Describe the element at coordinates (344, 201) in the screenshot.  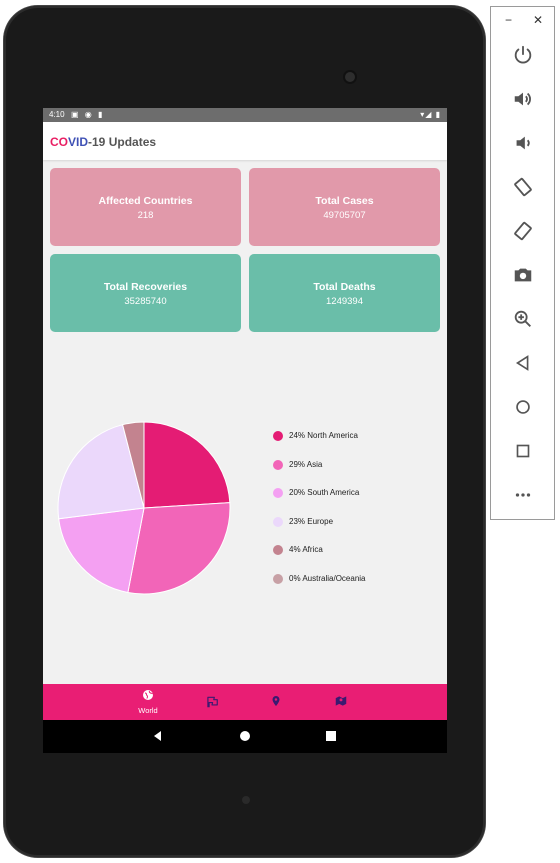
I see `card-label: Total Cases` at that location.